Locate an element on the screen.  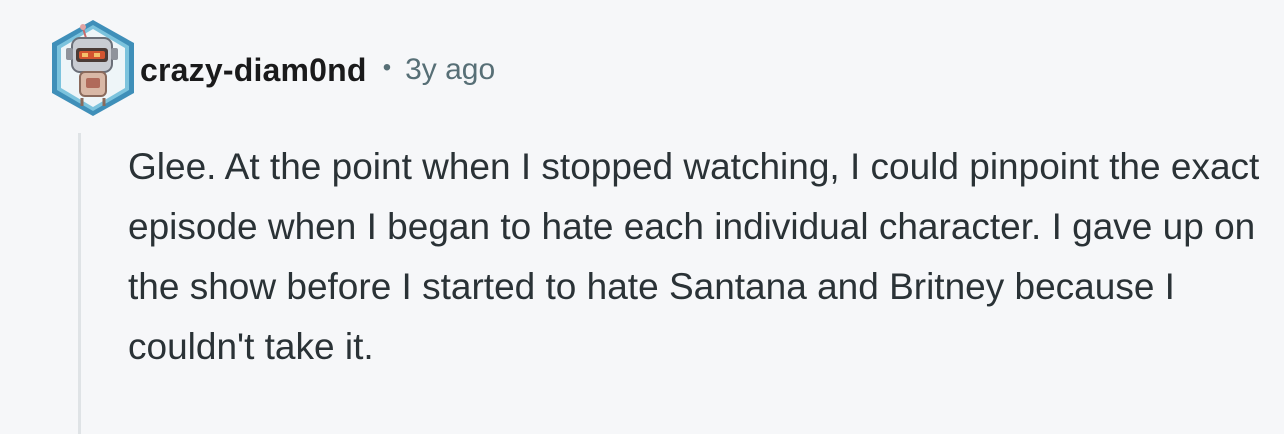
snoo-robot-avatar-icon is located at coordinates (93, 68).